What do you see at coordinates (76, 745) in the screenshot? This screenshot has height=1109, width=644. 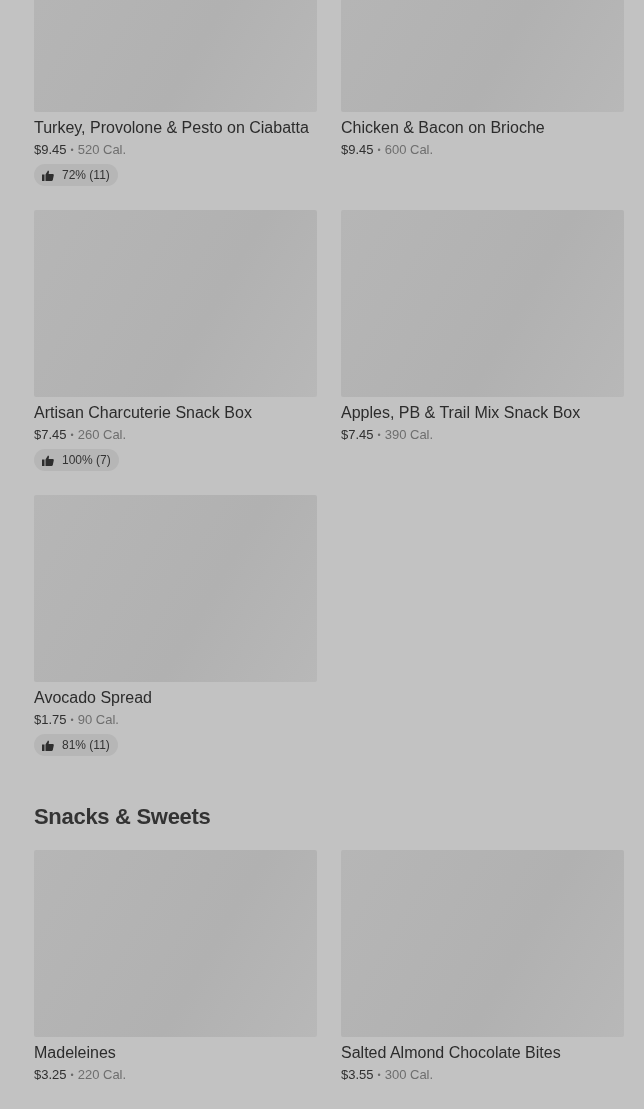 I see `rating-badge: 81% (11)` at bounding box center [76, 745].